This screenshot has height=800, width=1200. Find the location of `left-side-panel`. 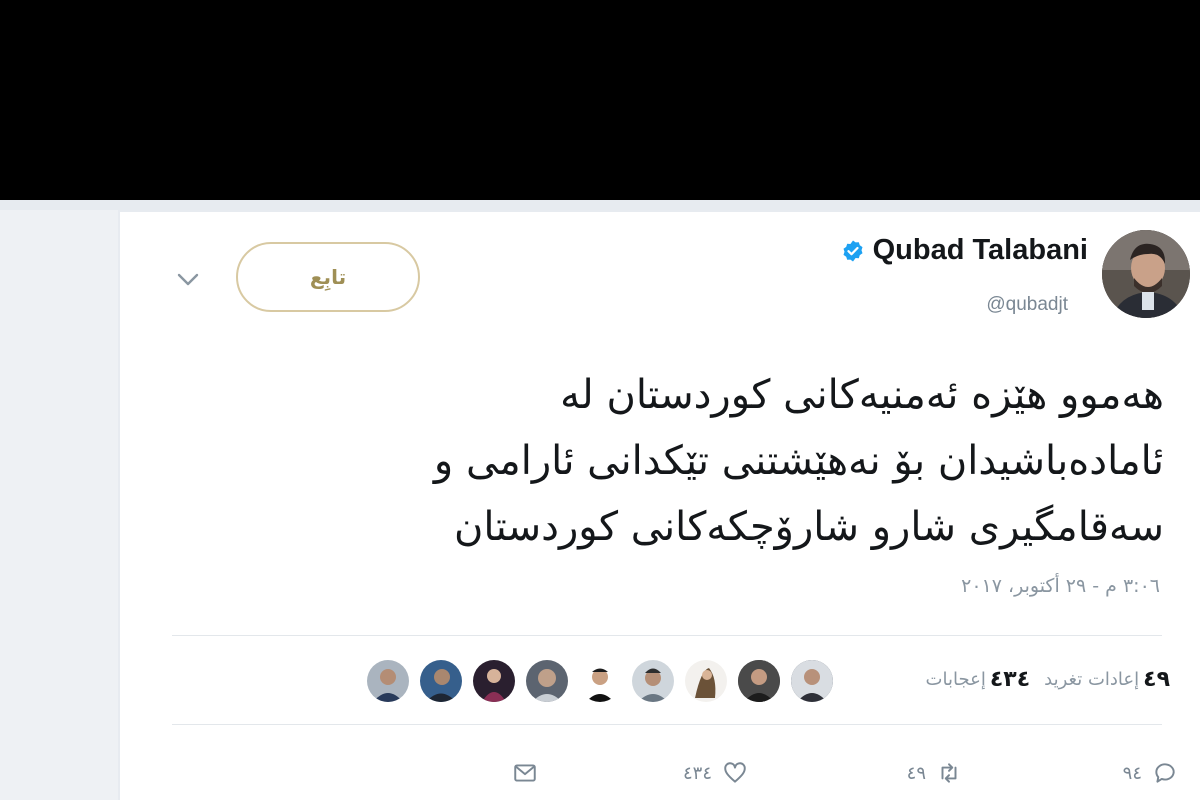

left-side-panel is located at coordinates (59, 505).